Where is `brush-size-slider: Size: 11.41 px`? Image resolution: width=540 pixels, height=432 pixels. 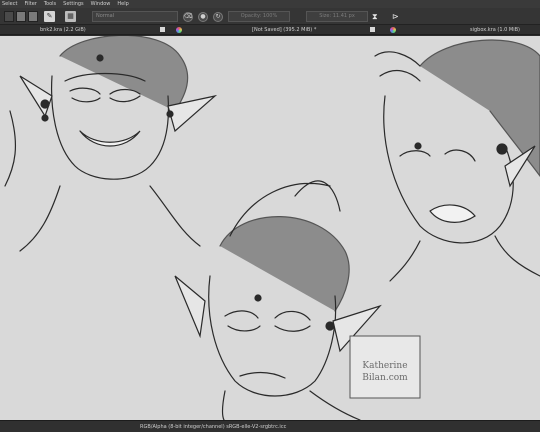
brush-size-slider: Size: 11.41 px is located at coordinates (337, 16).